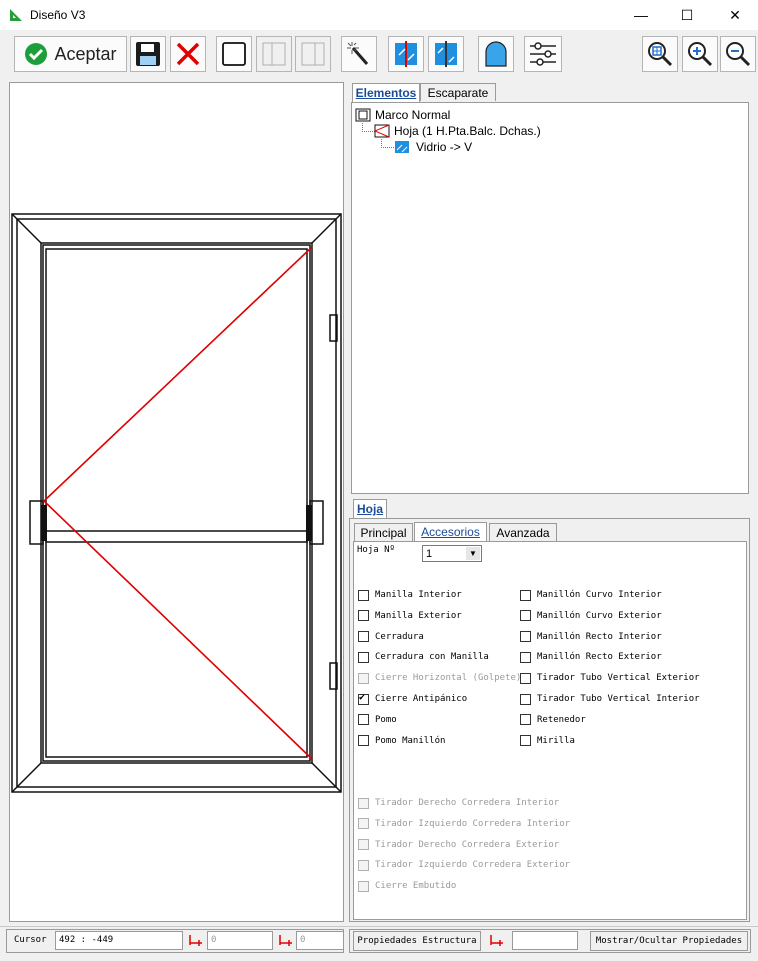  I want to click on status-divider, so click(379, 926).